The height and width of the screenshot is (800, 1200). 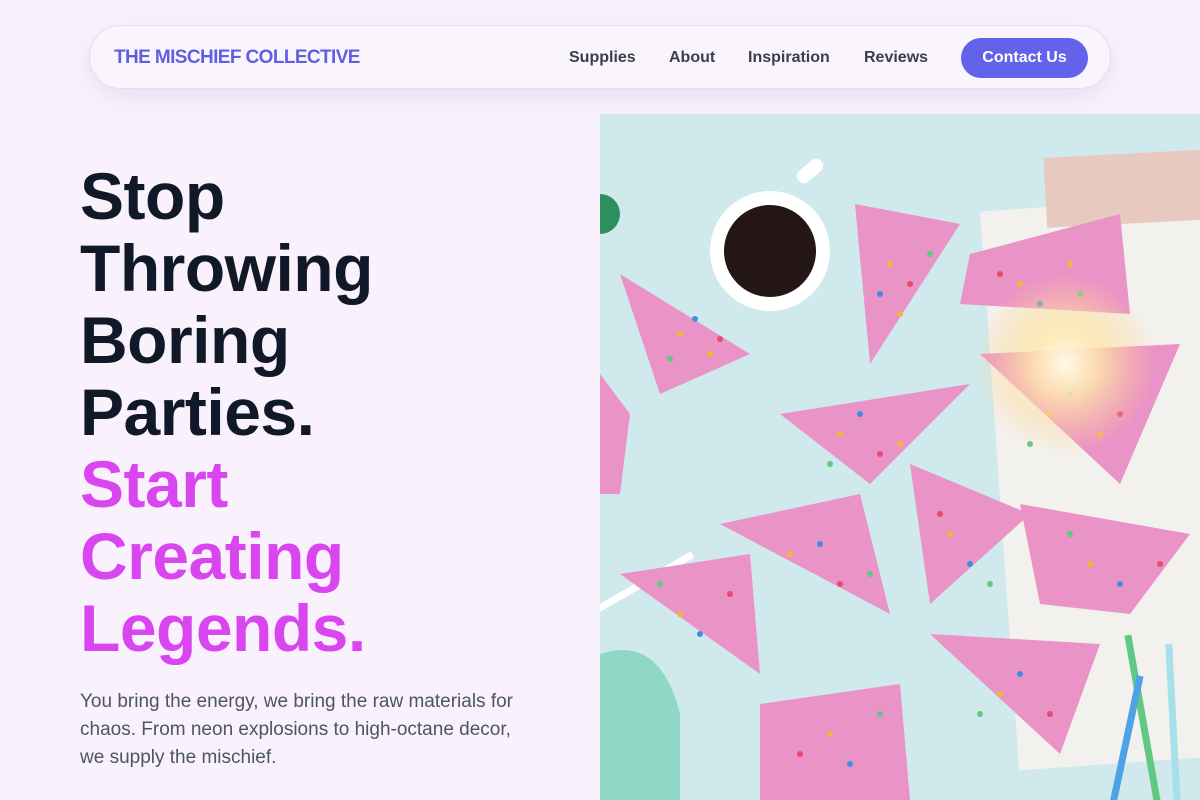 I want to click on nav-link-inspiration: Inspiration, so click(x=789, y=58).